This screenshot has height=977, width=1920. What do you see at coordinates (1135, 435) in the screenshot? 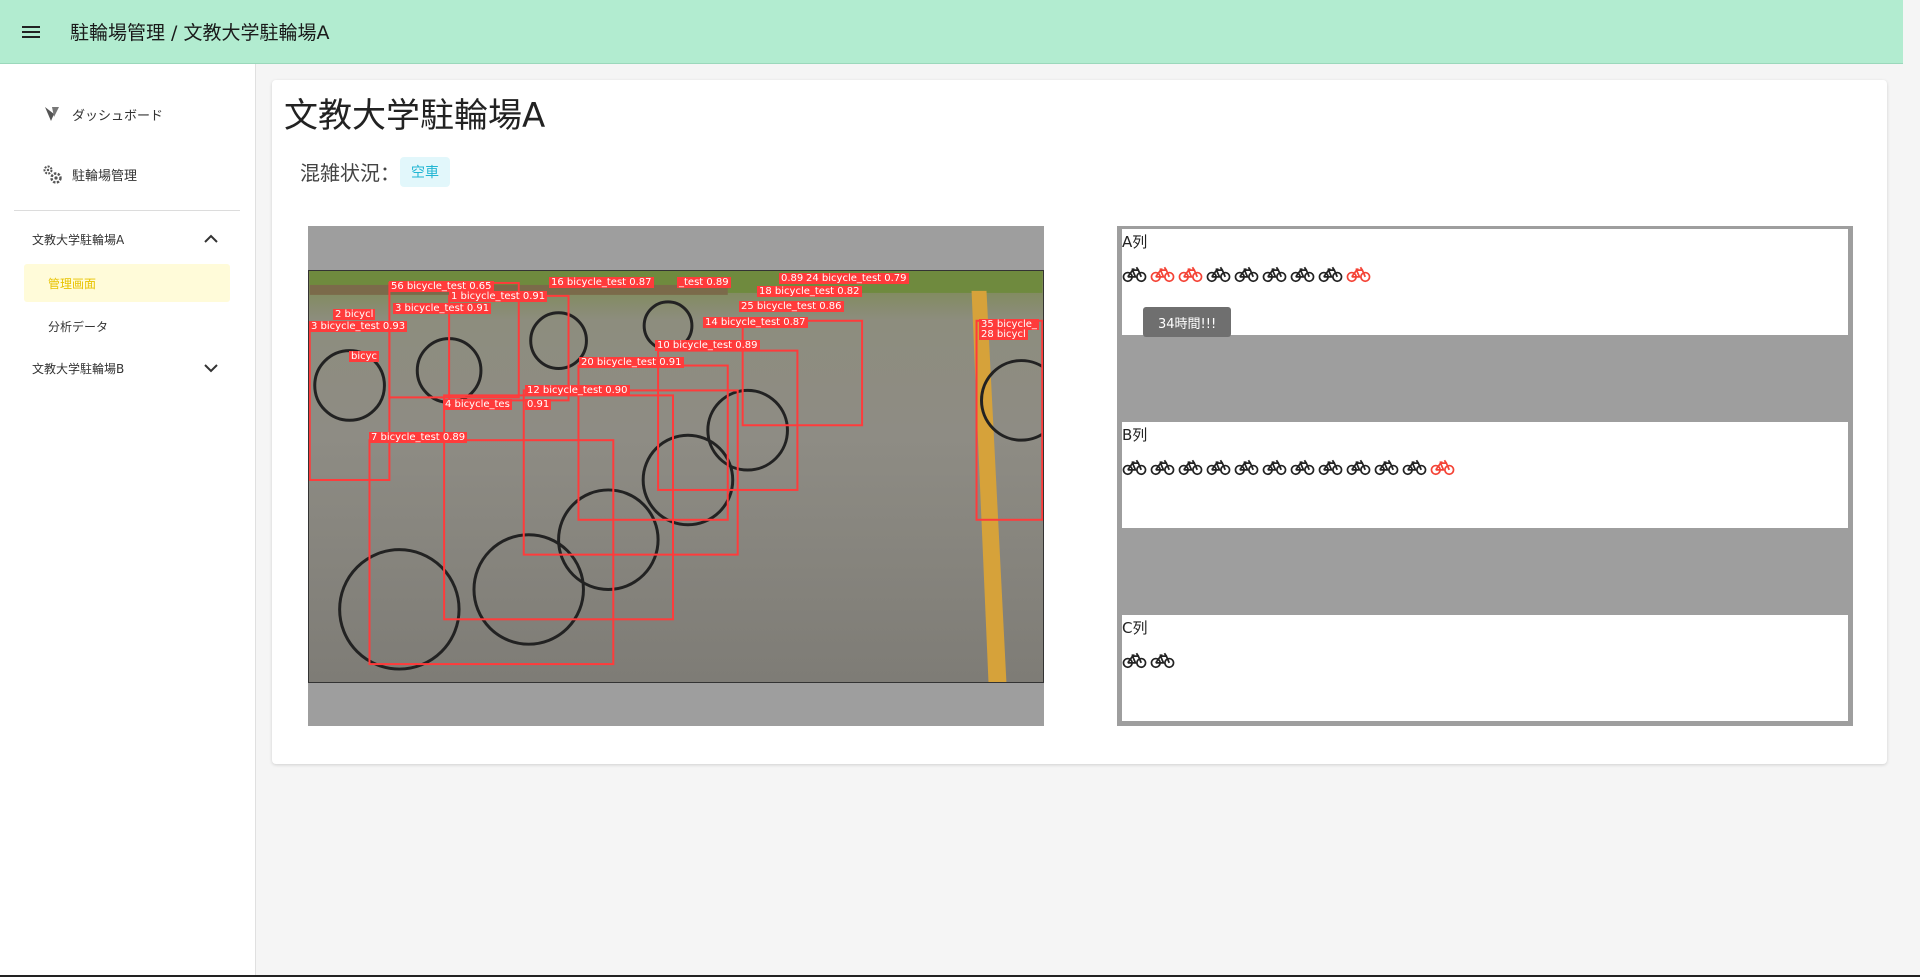
I see `row-title: B列` at bounding box center [1135, 435].